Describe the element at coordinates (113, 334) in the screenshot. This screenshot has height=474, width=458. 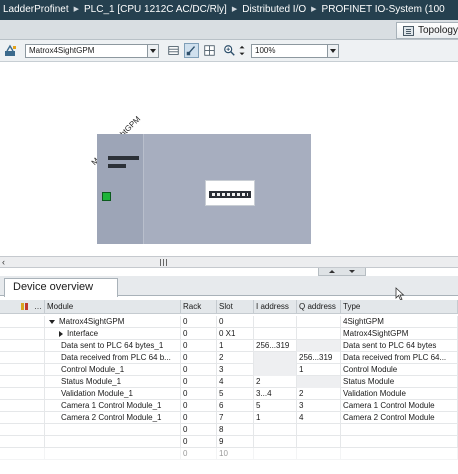
I see `cell-module: Interface` at that location.